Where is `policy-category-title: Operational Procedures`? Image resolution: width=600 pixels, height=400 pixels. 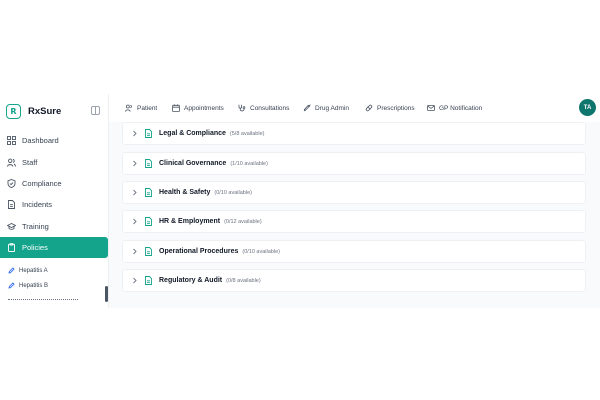
policy-category-title: Operational Procedures is located at coordinates (199, 251).